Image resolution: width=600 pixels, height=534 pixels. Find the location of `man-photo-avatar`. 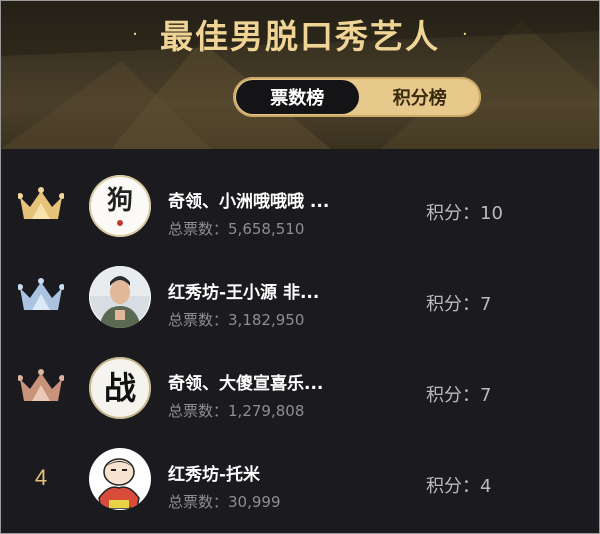

man-photo-avatar is located at coordinates (120, 297).